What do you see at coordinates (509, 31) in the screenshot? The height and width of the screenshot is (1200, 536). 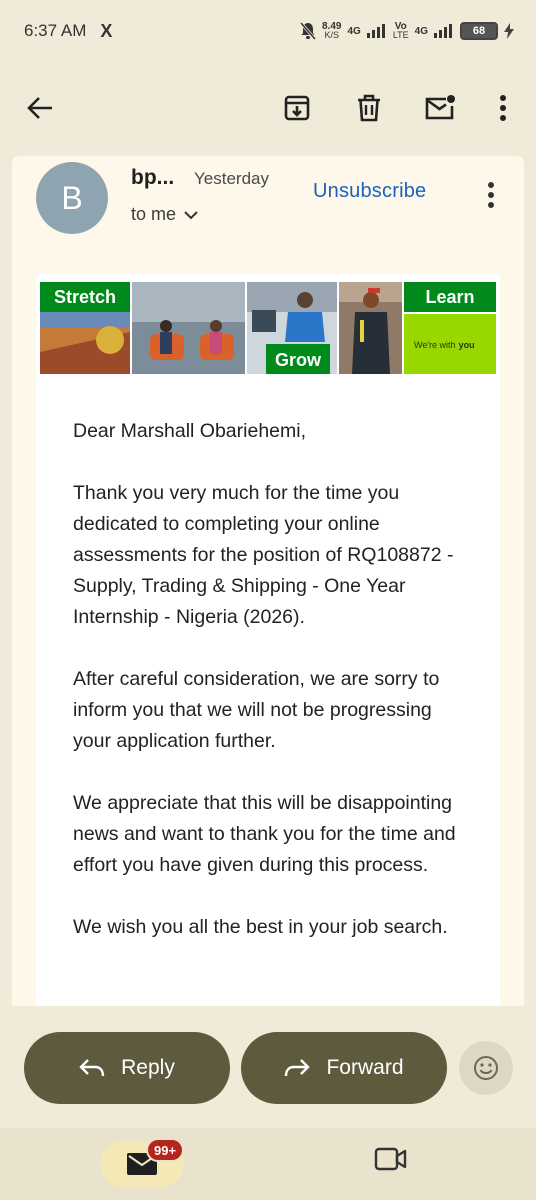 I see `charging-bolt-icon` at bounding box center [509, 31].